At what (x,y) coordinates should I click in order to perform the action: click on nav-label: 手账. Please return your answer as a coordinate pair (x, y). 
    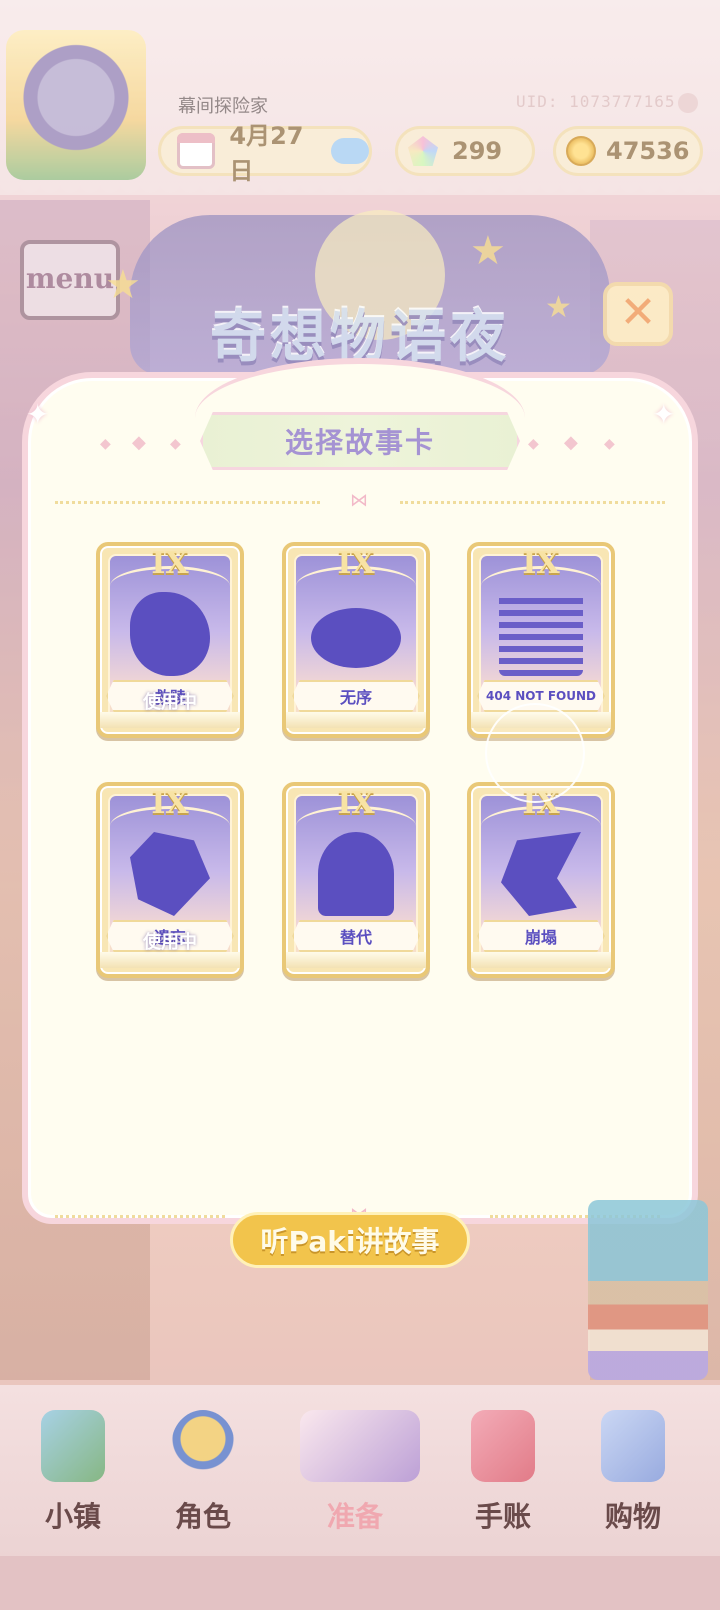
    Looking at the image, I should click on (502, 1516).